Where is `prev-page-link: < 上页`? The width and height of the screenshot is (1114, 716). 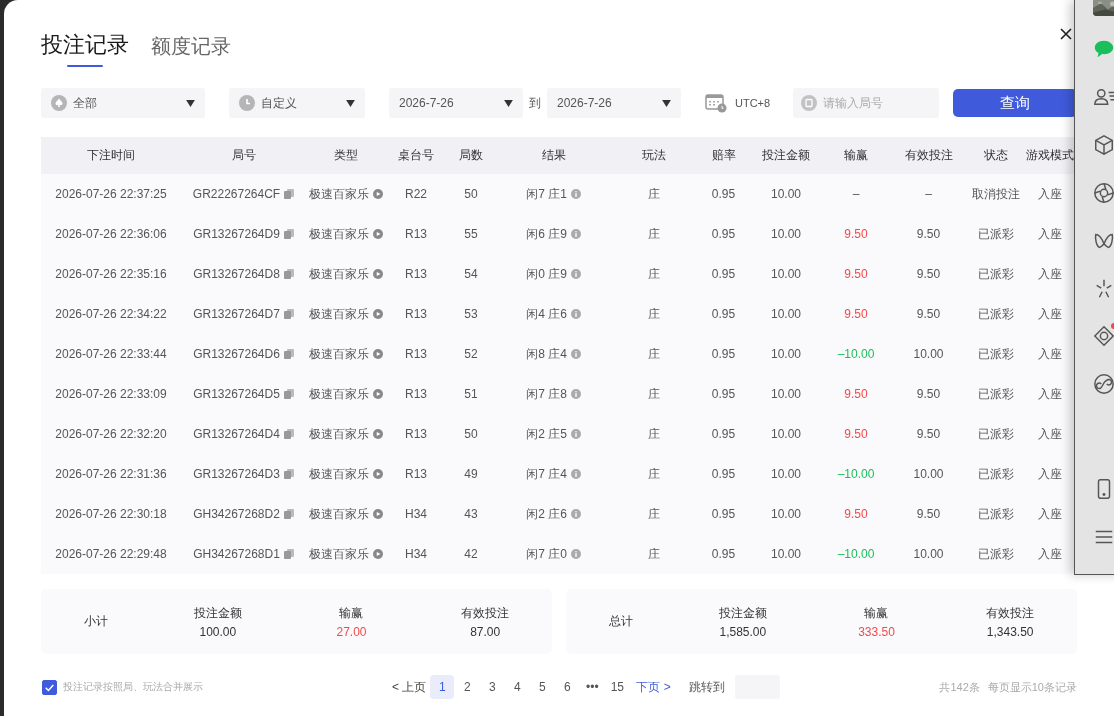
prev-page-link: < 上页 is located at coordinates (409, 687).